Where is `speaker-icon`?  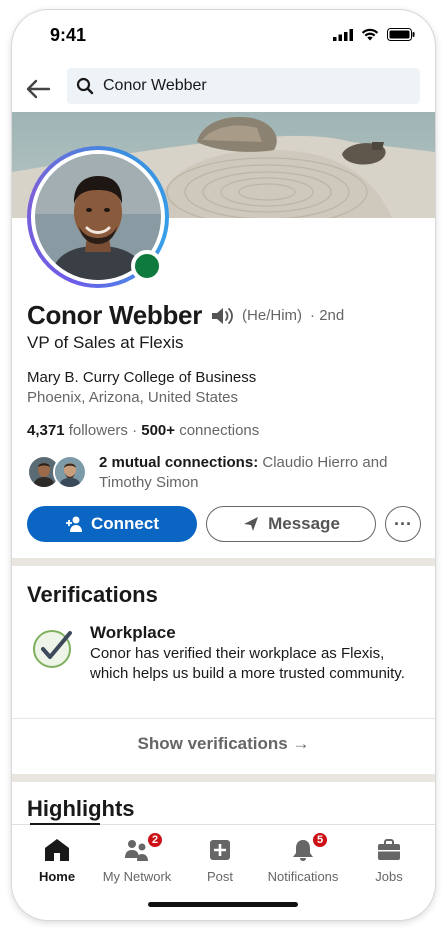
speaker-icon is located at coordinates (222, 316).